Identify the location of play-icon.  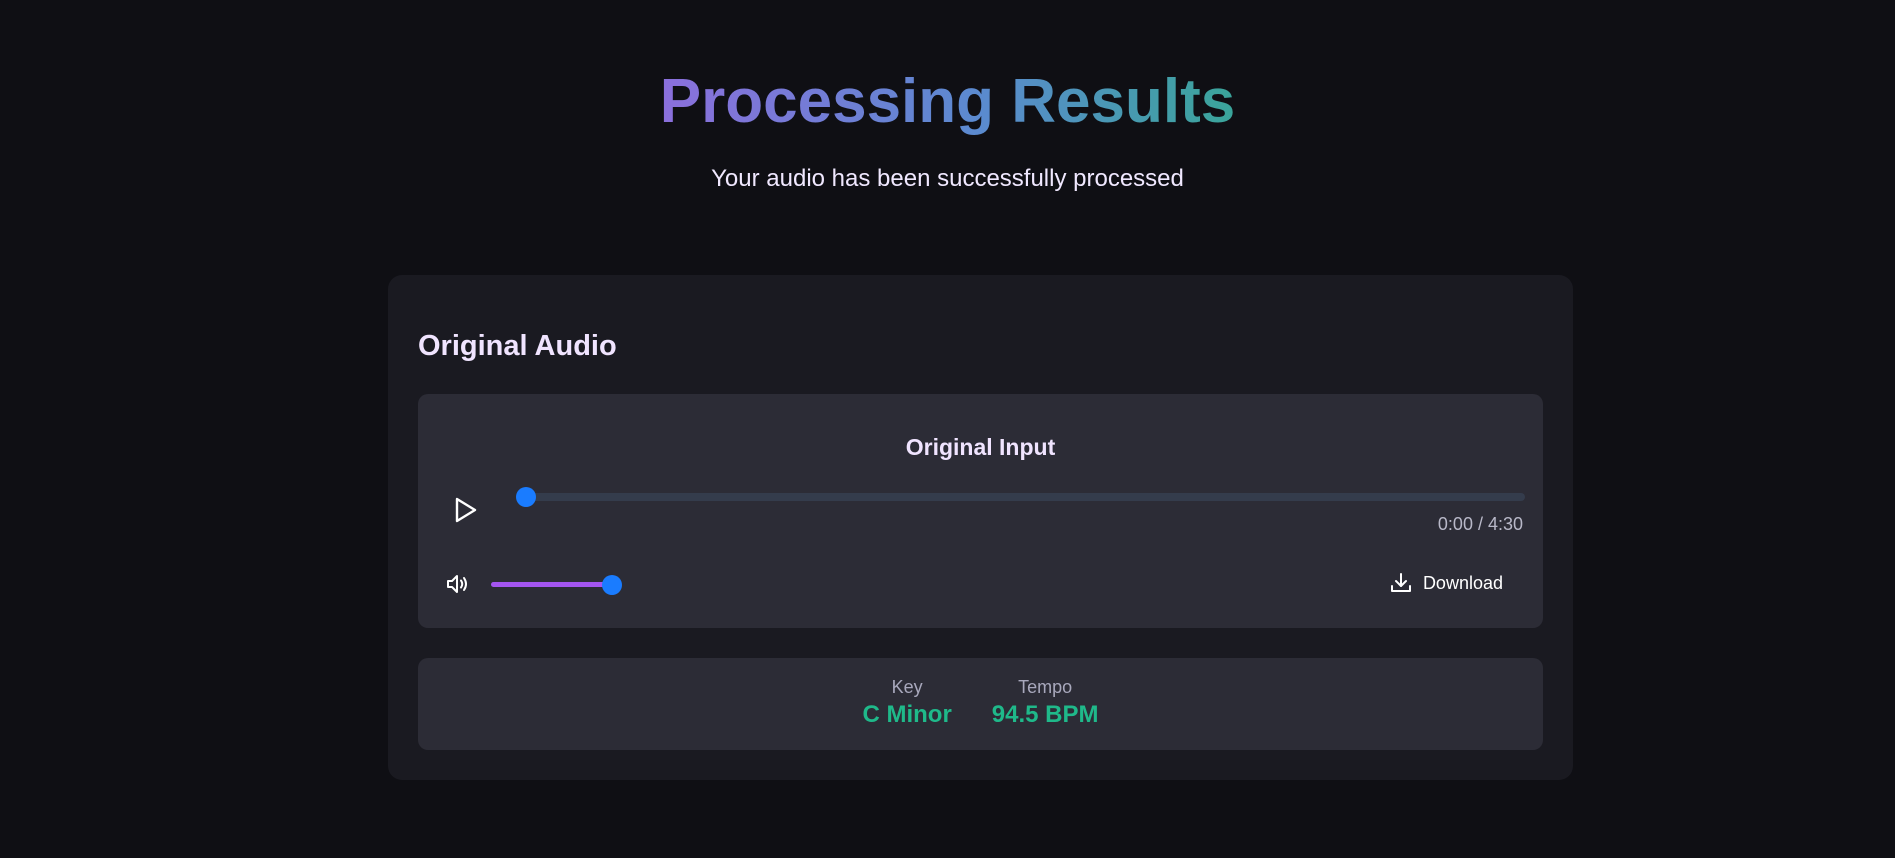
(466, 510).